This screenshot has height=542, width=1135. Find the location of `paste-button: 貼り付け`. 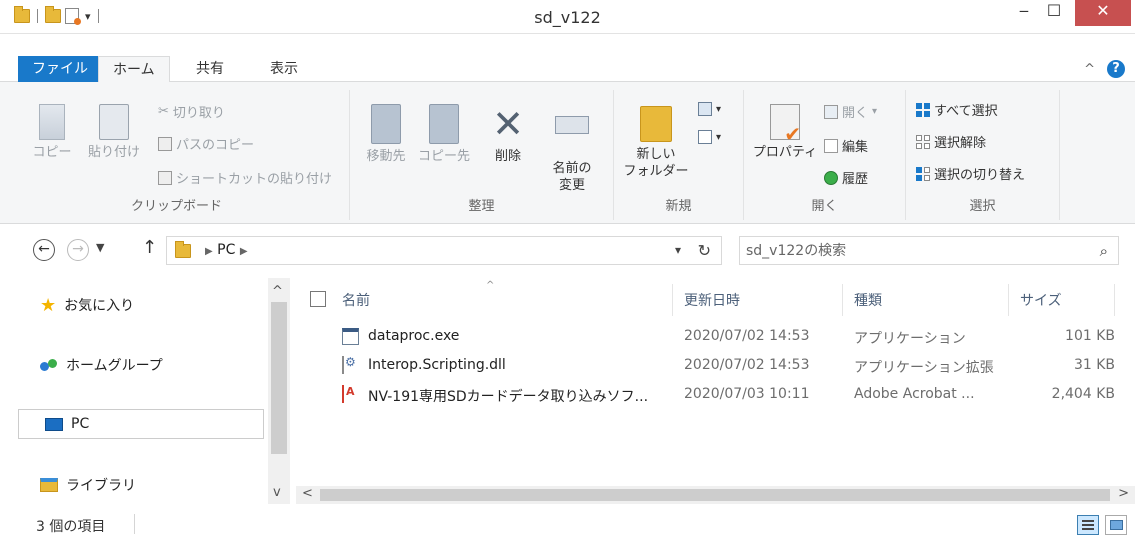

paste-button: 貼り付け is located at coordinates (114, 132).